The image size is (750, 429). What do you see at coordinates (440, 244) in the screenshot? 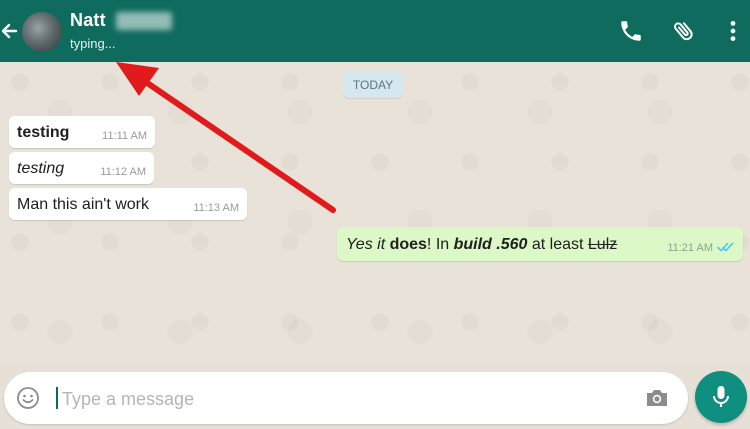
I see `text-part: ! In` at bounding box center [440, 244].